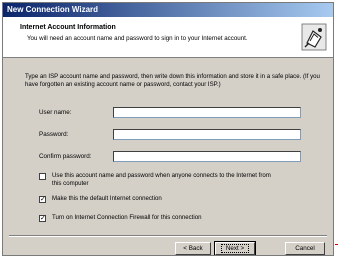 Image resolution: width=339 pixels, height=260 pixels. Describe the element at coordinates (207, 112) in the screenshot. I see `user-name-input` at that location.